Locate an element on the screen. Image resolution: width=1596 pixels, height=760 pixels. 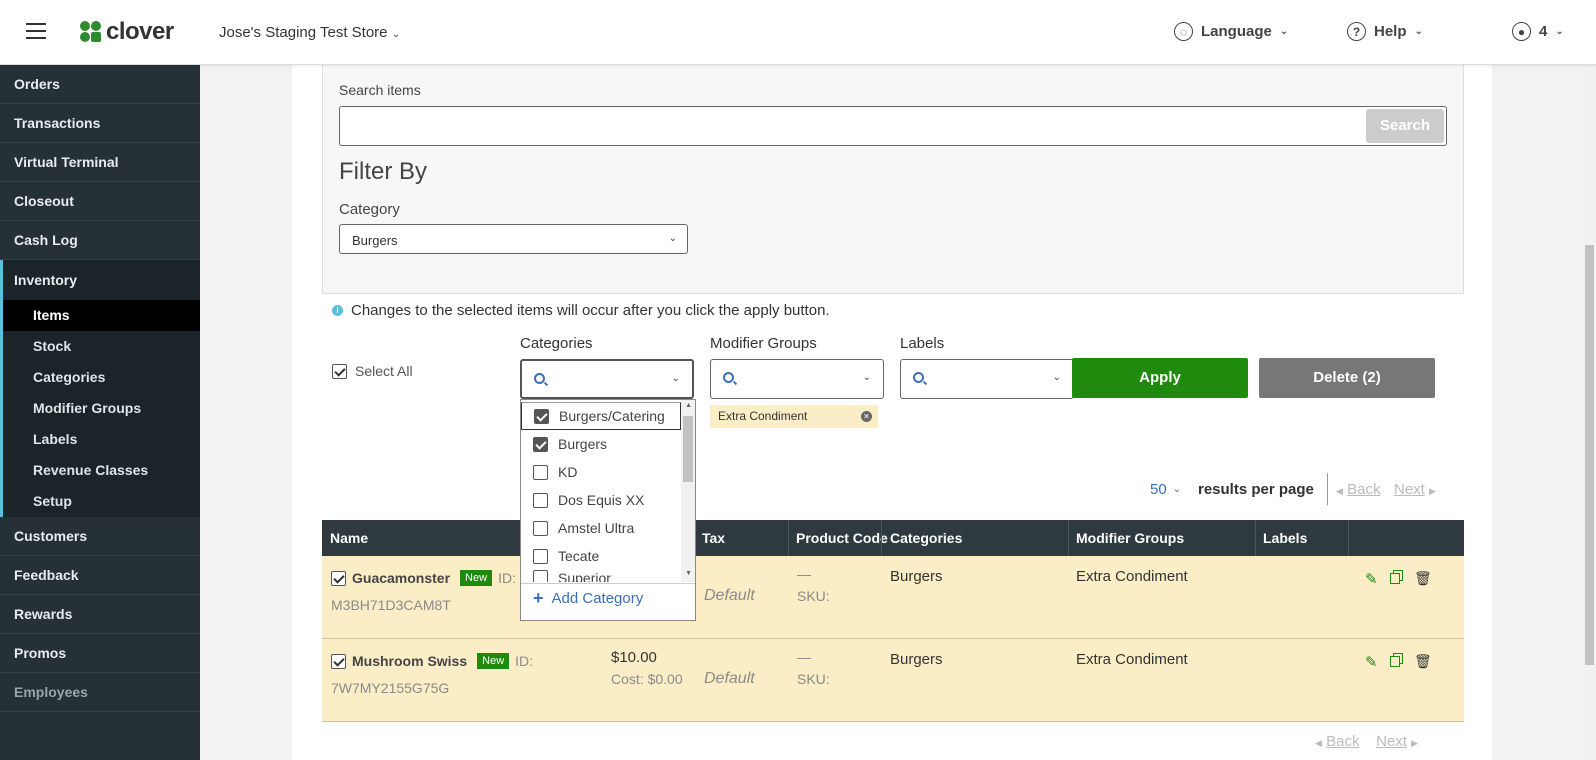
category-option: Amstel Ultra is located at coordinates (601, 528).